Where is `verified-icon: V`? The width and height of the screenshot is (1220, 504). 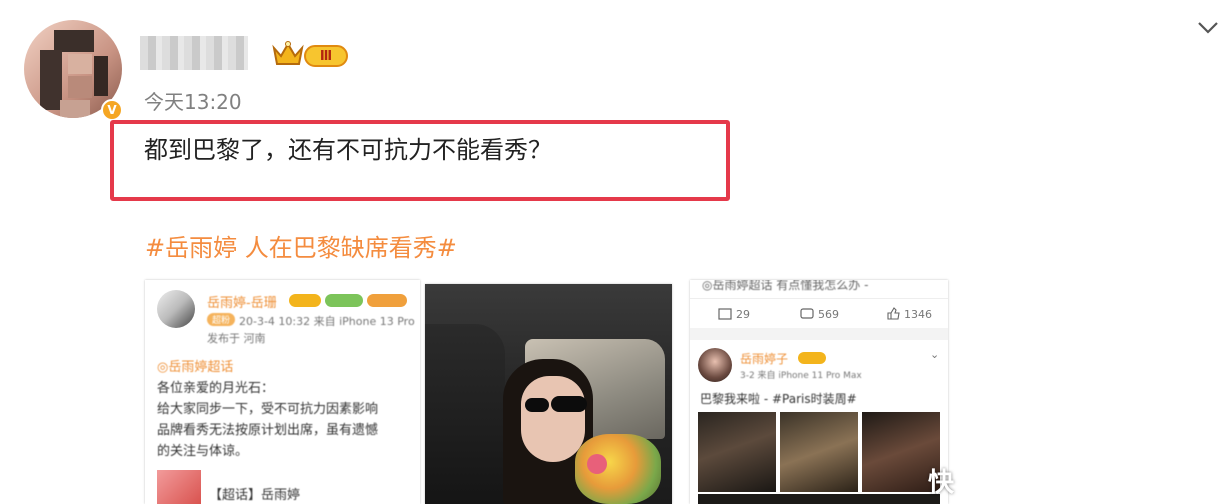
verified-icon: V is located at coordinates (112, 110).